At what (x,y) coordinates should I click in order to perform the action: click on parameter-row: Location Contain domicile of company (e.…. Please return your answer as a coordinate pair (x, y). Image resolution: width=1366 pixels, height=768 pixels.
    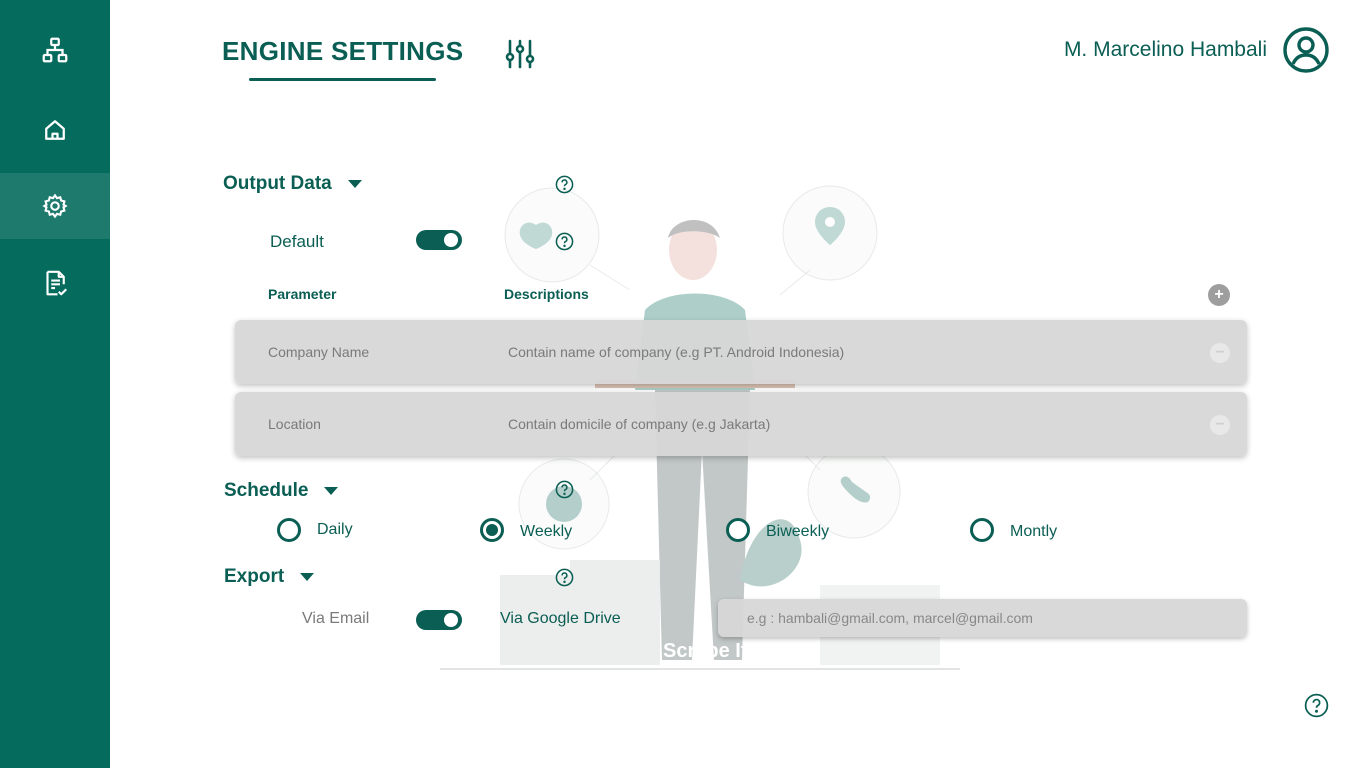
    Looking at the image, I should click on (741, 424).